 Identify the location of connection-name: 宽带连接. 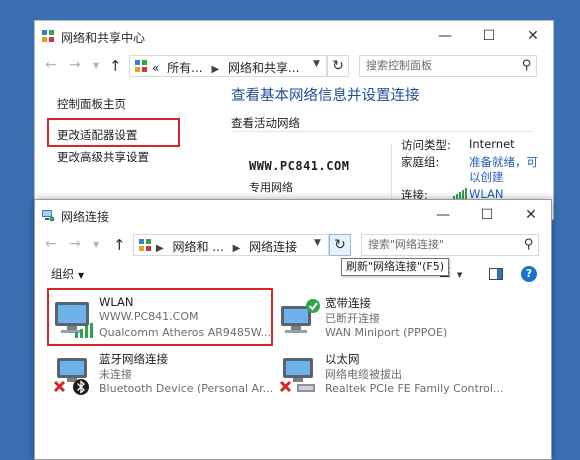
(348, 303).